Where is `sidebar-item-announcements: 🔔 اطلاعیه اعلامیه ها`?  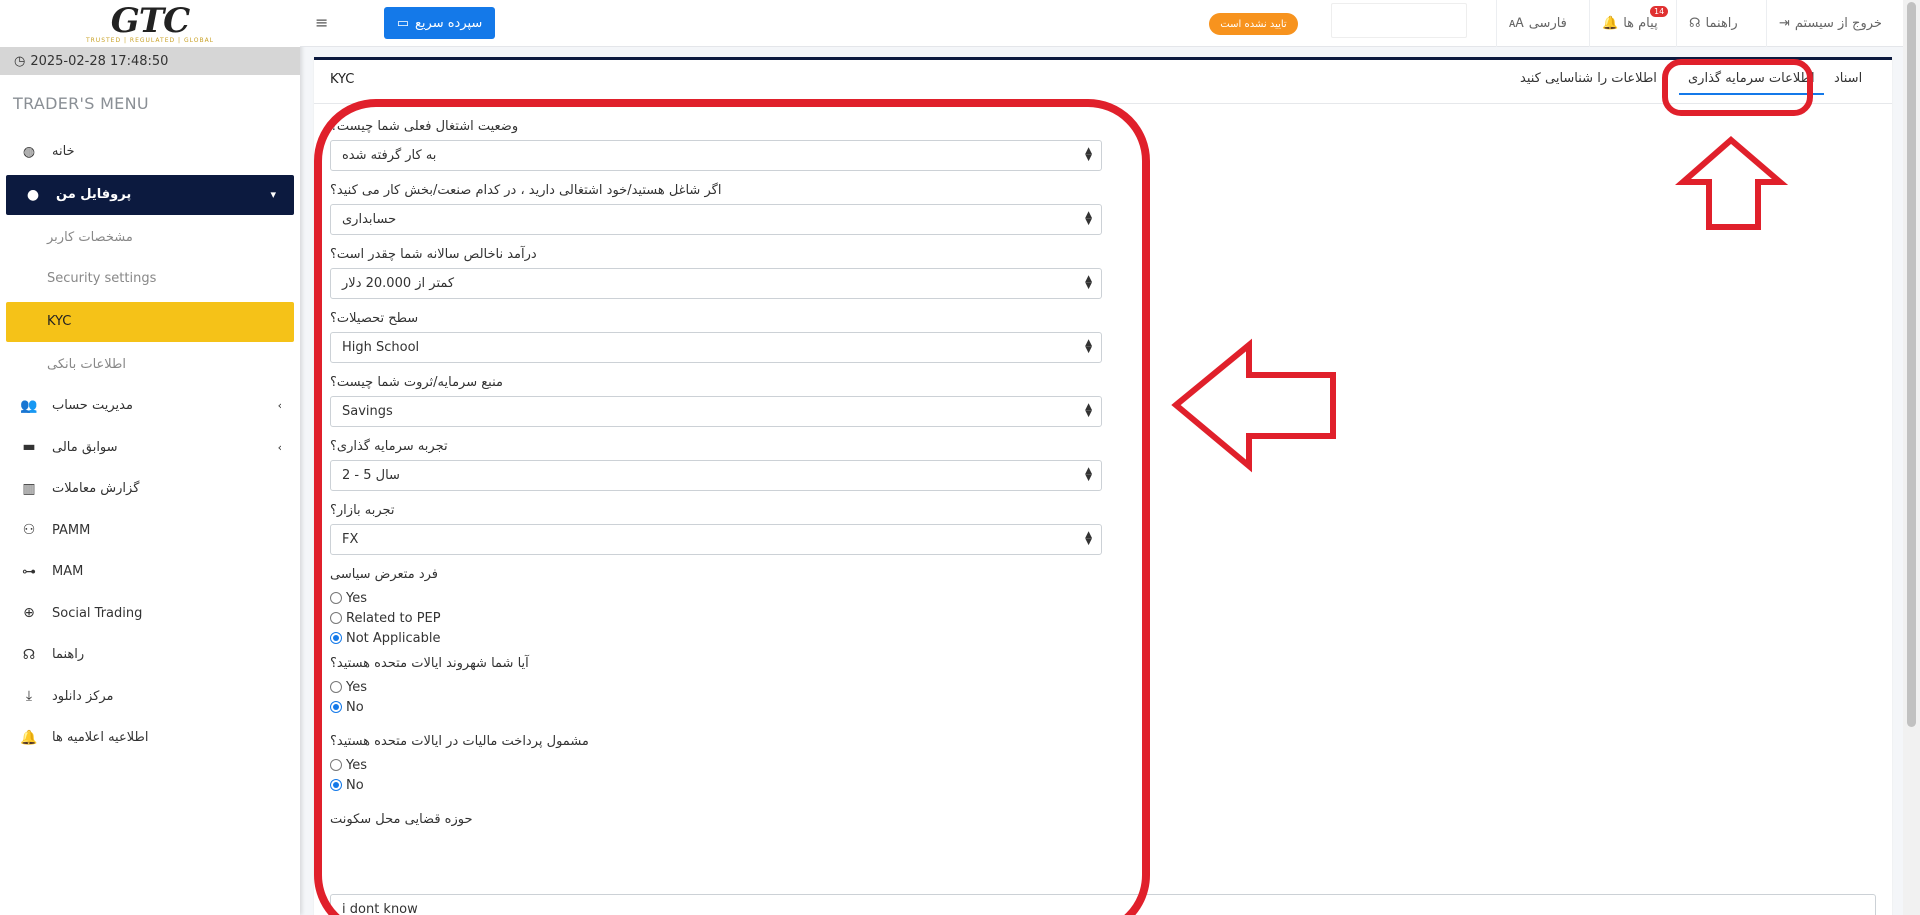 sidebar-item-announcements: 🔔 اطلاعیه اعلامیه ها is located at coordinates (150, 738).